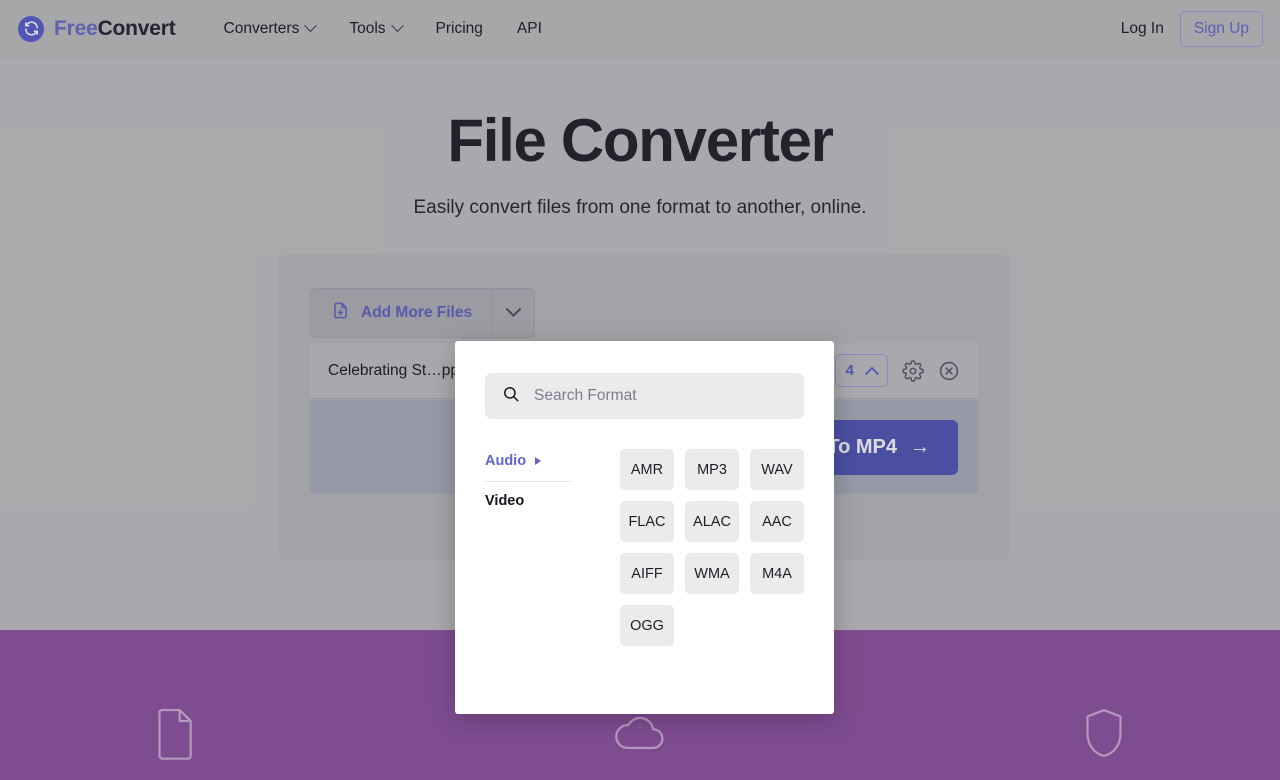 The height and width of the screenshot is (780, 1280). What do you see at coordinates (647, 573) in the screenshot?
I see `format-option-aiff: AIFF` at bounding box center [647, 573].